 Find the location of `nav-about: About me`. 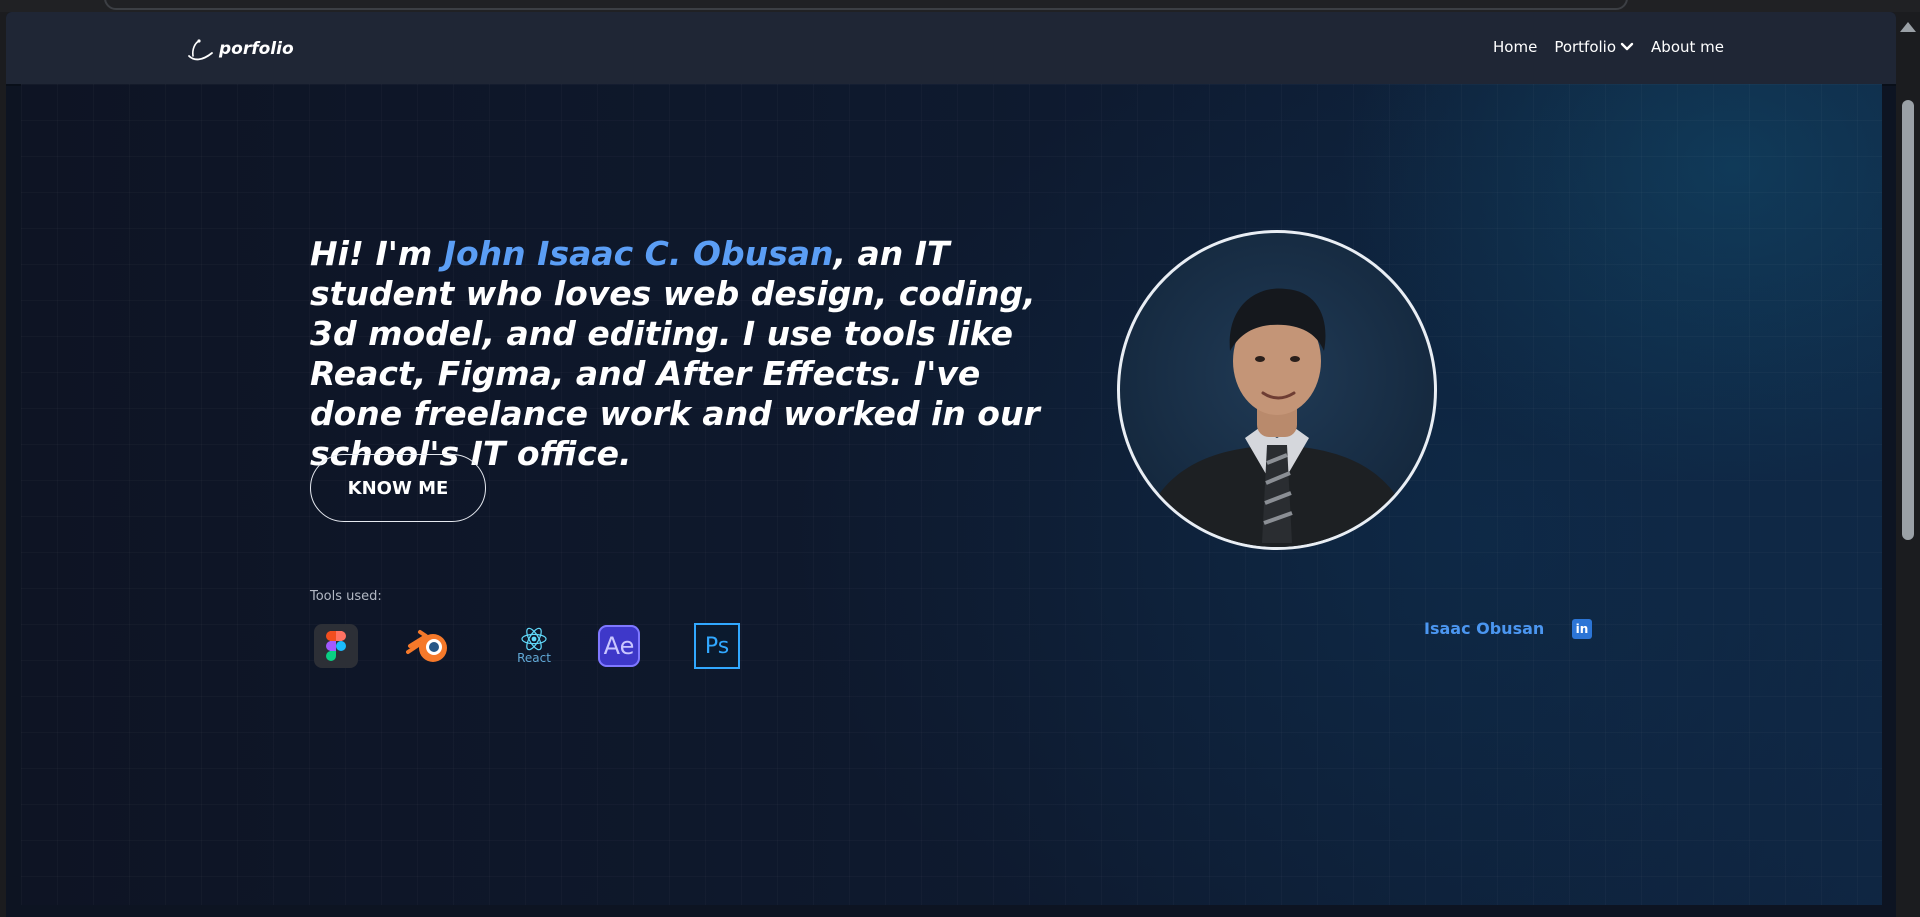

nav-about: About me is located at coordinates (1687, 47).